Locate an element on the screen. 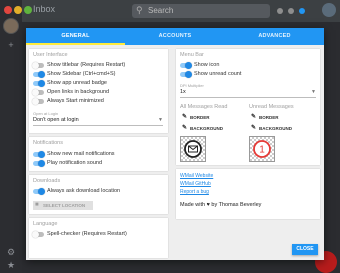 This screenshot has height=273, width=340. mail-notifications-toggle is located at coordinates (39, 154).